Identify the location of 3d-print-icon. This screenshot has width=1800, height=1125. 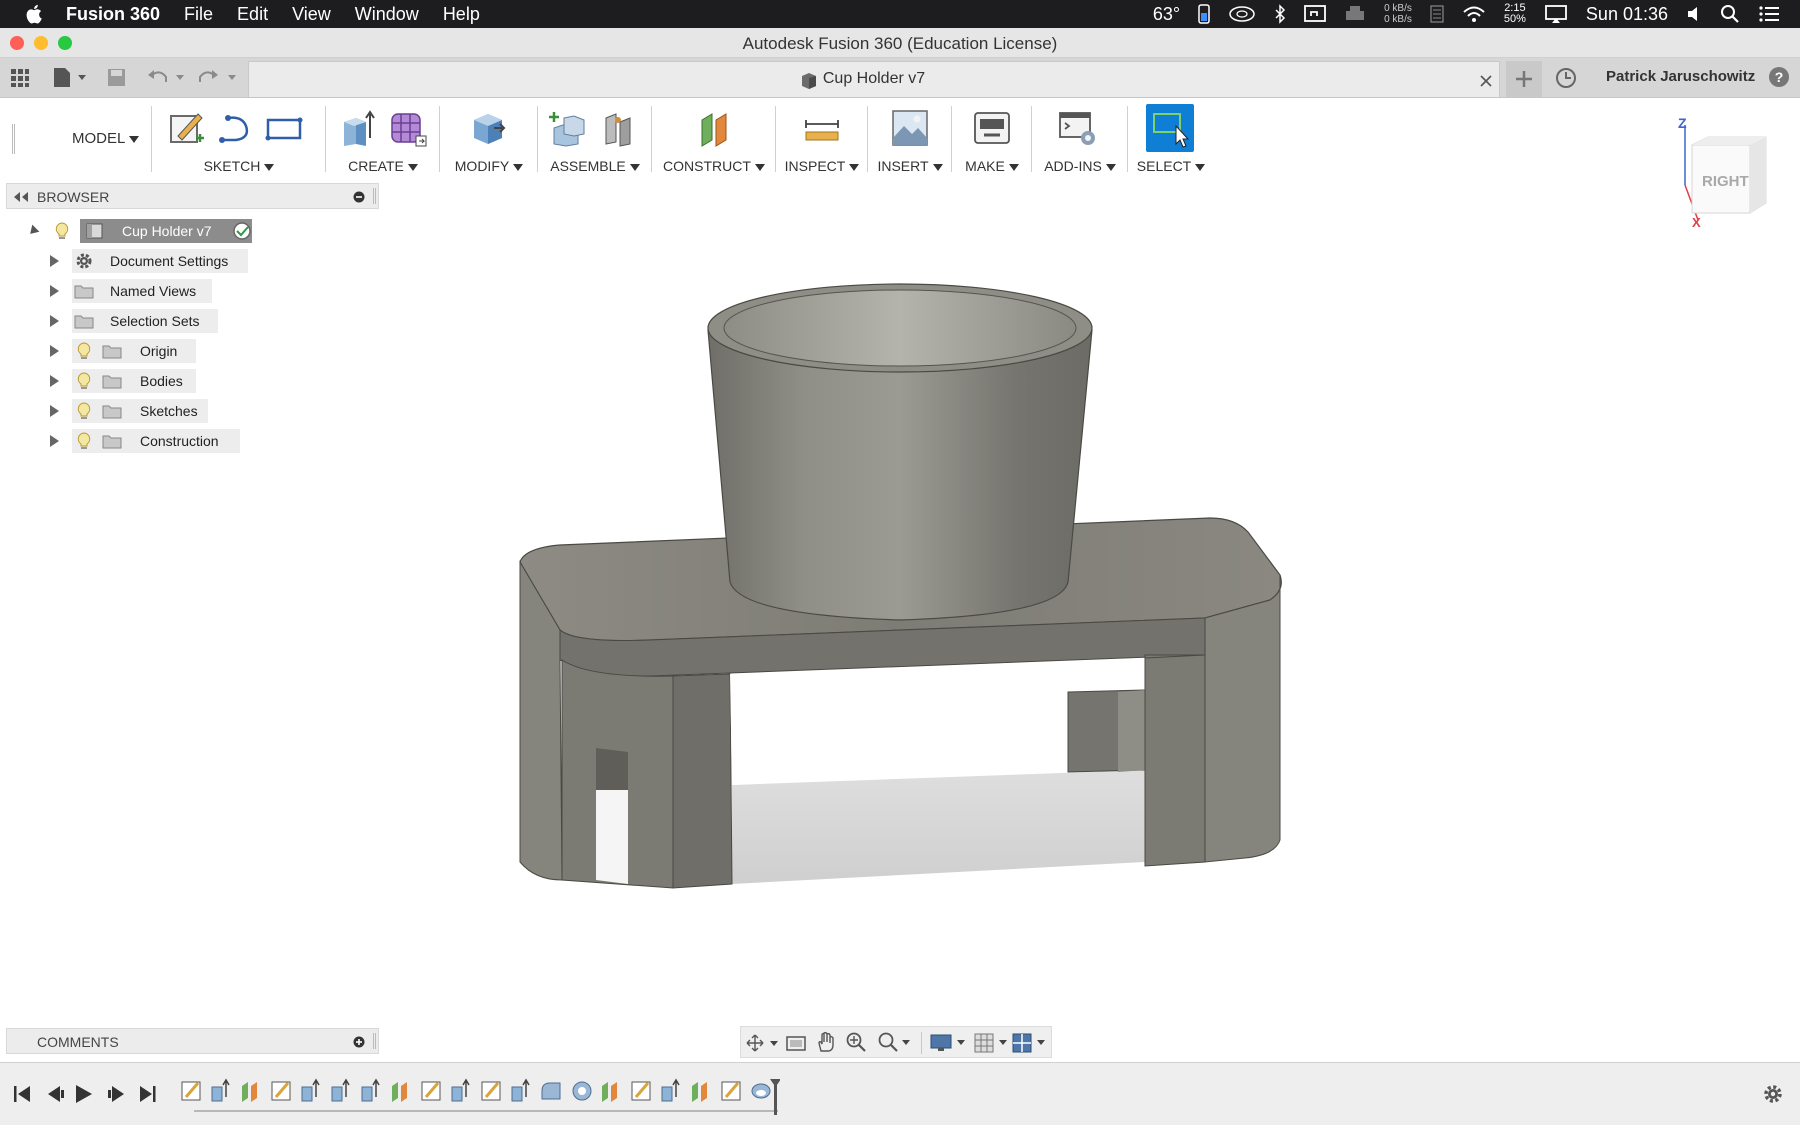
(992, 128).